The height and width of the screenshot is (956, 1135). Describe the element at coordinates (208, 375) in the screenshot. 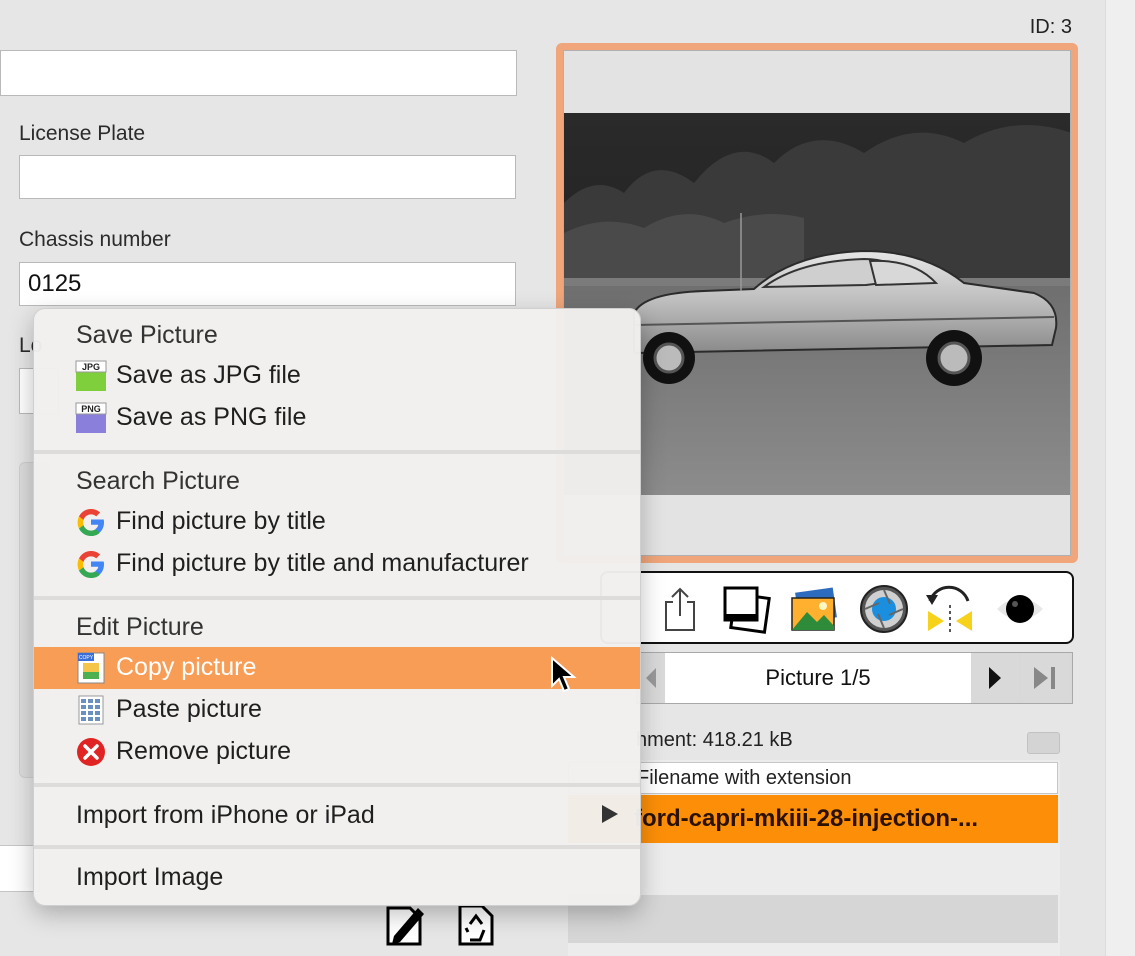

I see `menu-item-label: Save as JPG file` at that location.